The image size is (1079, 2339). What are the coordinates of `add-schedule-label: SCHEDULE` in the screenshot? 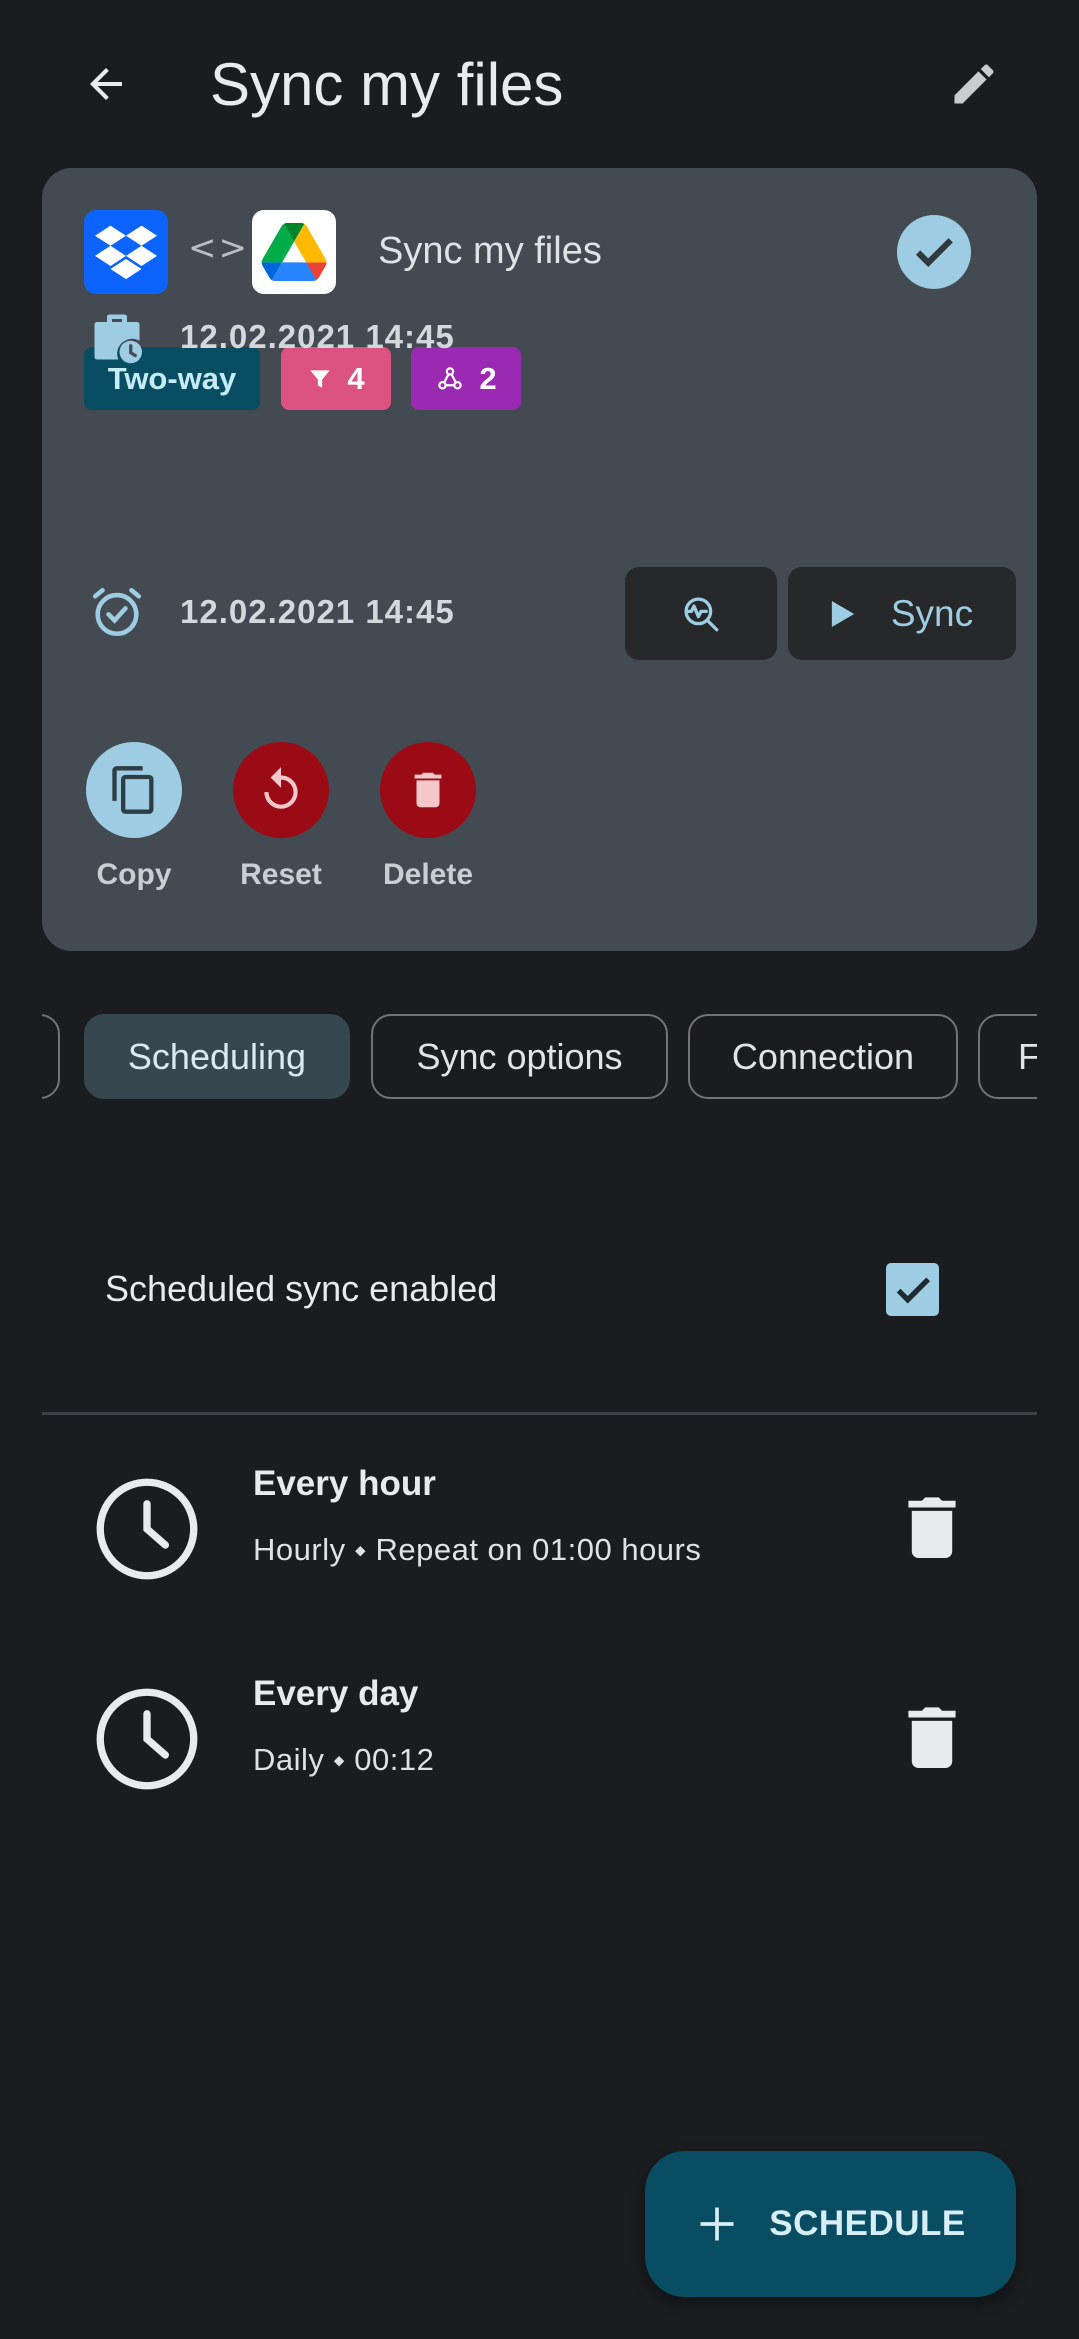 It's located at (867, 2223).